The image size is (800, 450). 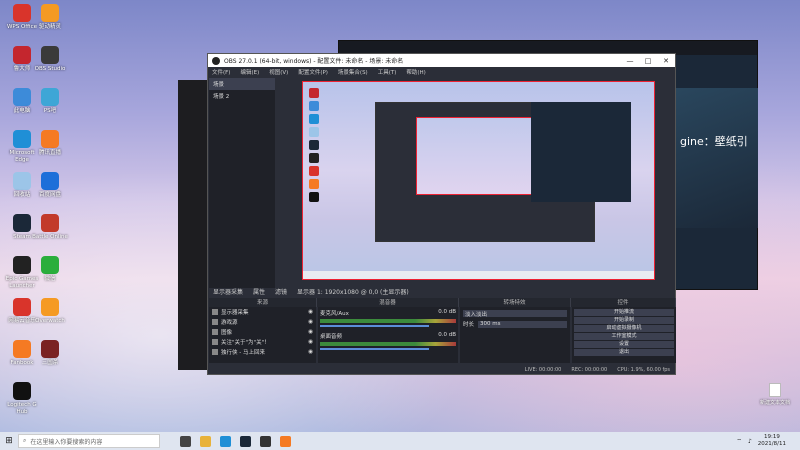 I want to click on scene-item: 场景, so click(x=242, y=84).